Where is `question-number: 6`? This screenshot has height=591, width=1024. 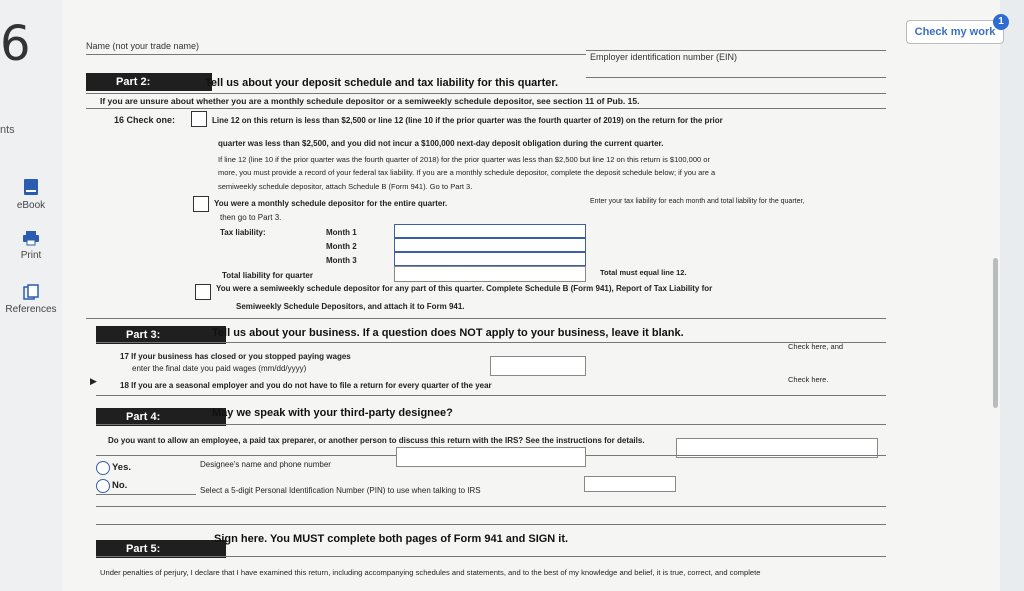
question-number: 6 is located at coordinates (15, 44).